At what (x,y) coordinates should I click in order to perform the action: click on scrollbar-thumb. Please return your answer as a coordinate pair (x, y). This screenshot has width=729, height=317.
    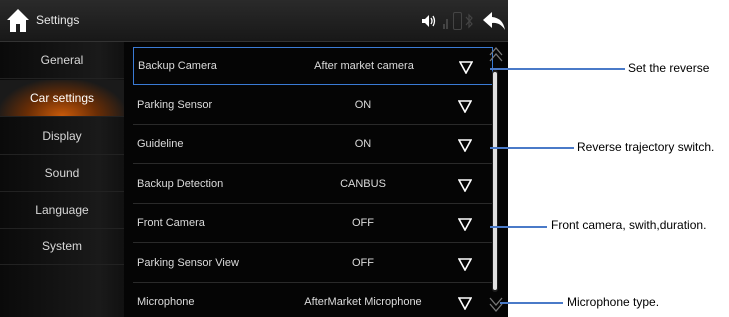
    Looking at the image, I should click on (495, 181).